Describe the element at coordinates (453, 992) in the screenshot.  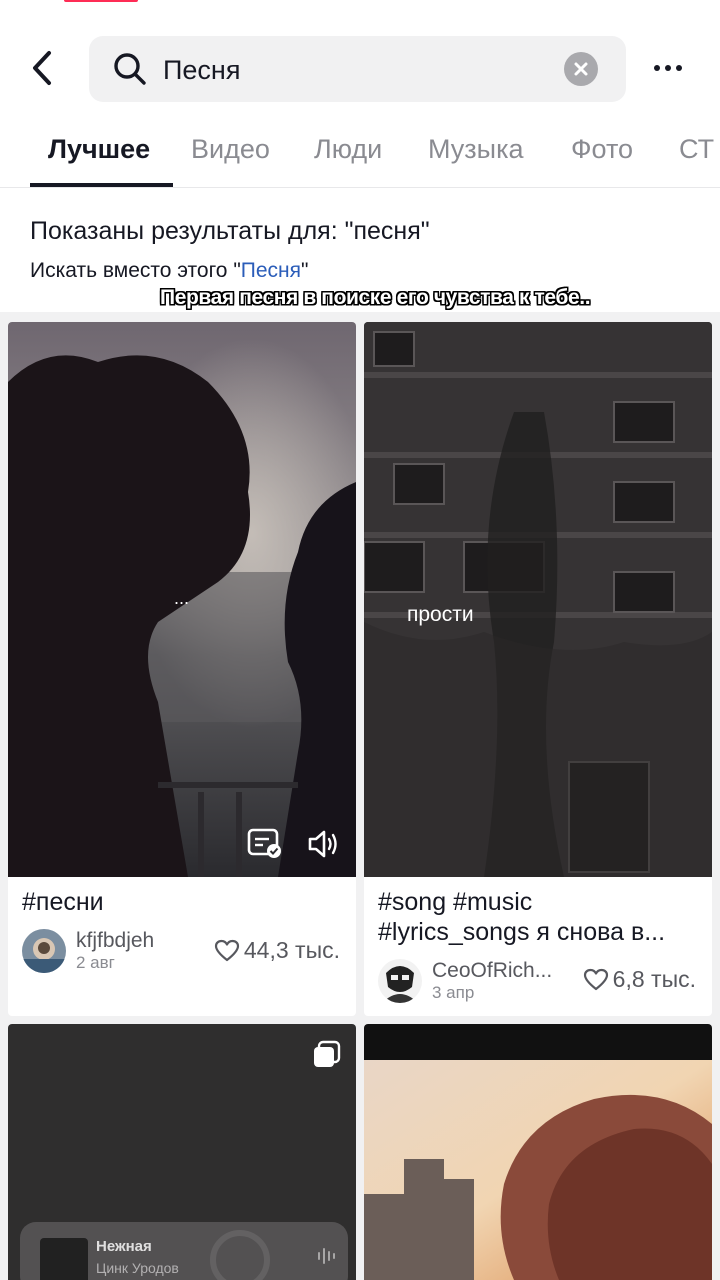
I see `post-date: 3 апр` at that location.